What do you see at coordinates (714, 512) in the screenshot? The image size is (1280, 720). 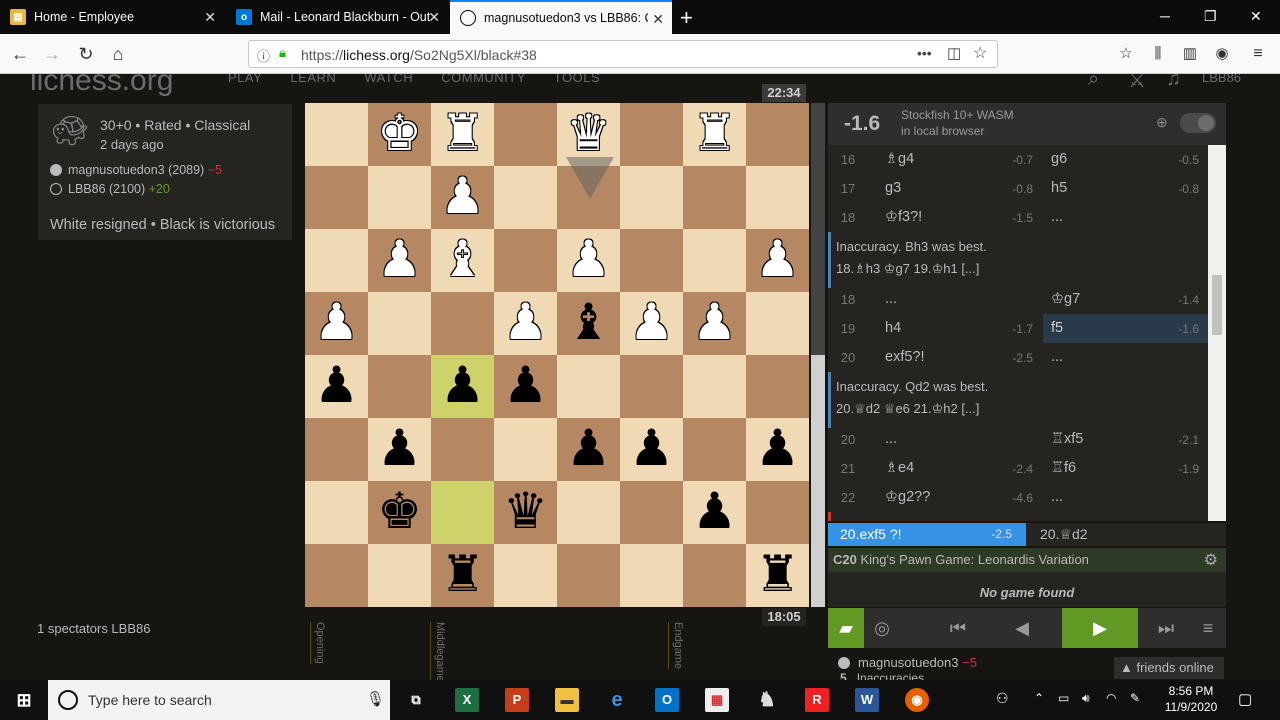 I see `black-piece-b7: ♟` at bounding box center [714, 512].